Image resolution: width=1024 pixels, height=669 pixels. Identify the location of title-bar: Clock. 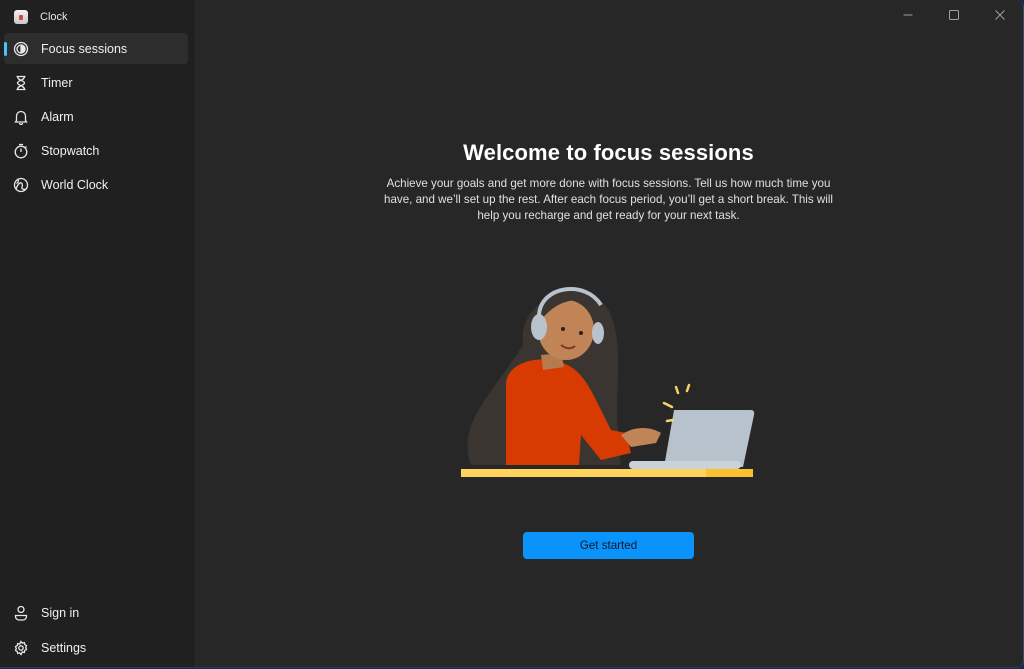
(41, 17).